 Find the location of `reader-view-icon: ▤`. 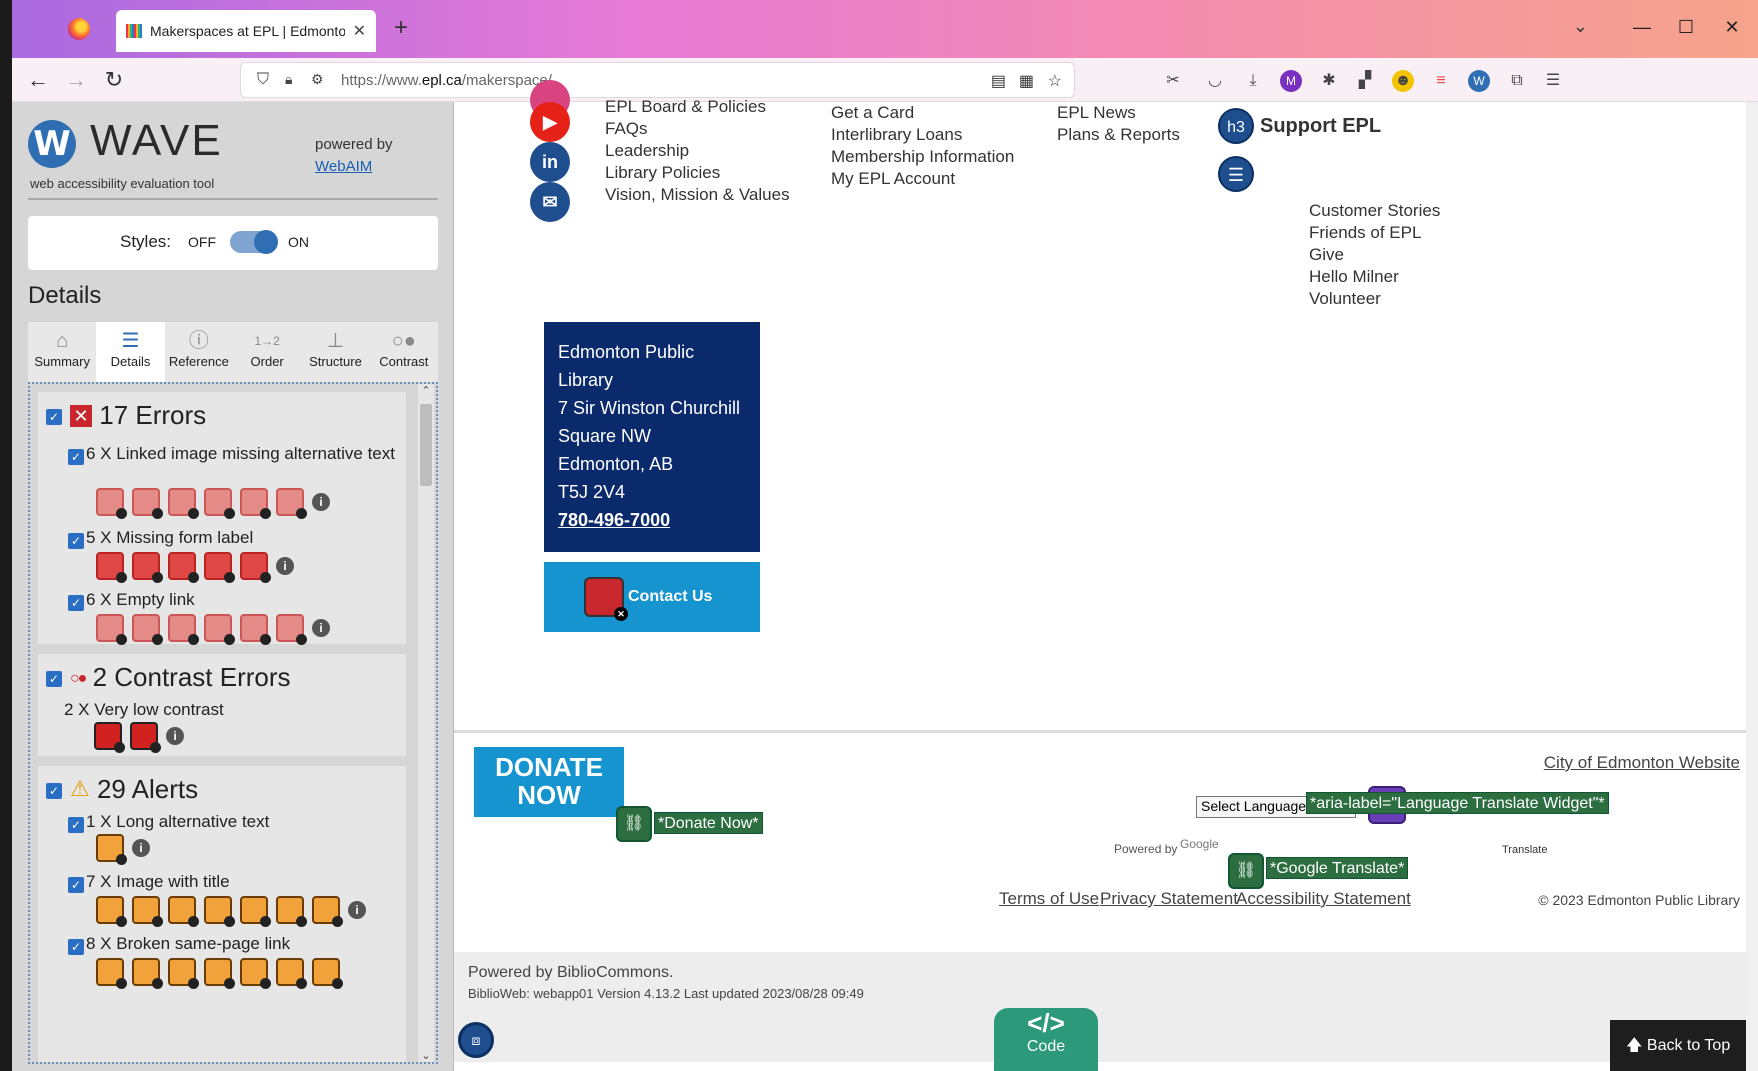

reader-view-icon: ▤ is located at coordinates (998, 81).